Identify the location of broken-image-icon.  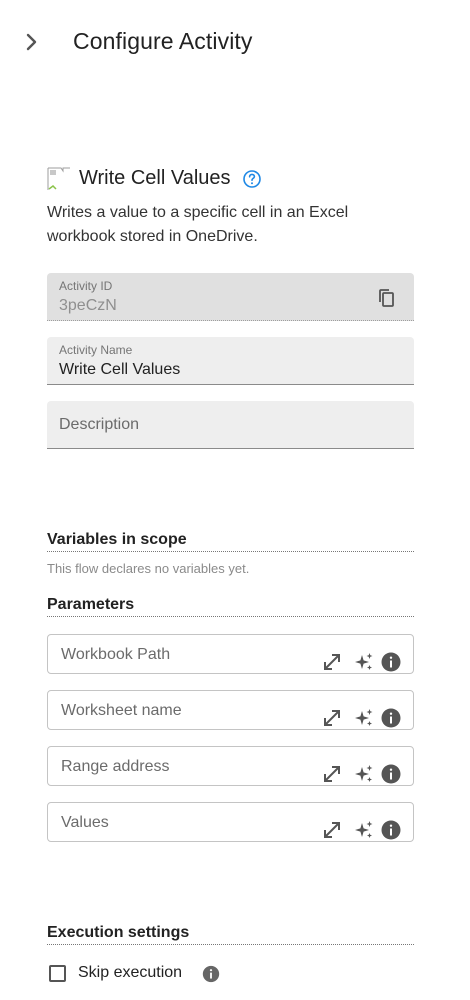
(59, 179).